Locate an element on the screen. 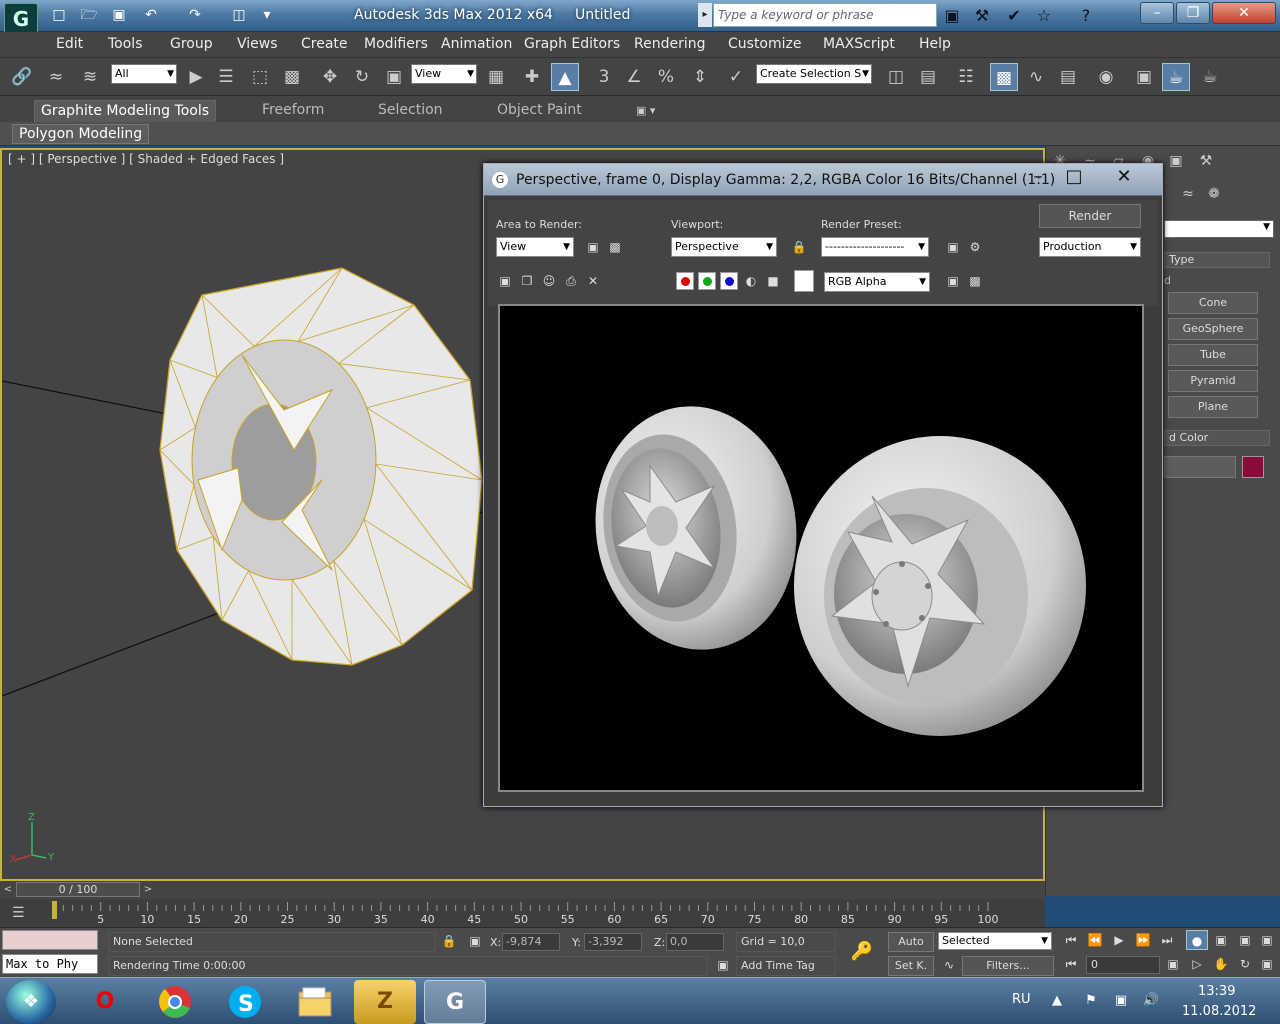  render-preset-dropdown: -------------------- ▼ is located at coordinates (875, 247).